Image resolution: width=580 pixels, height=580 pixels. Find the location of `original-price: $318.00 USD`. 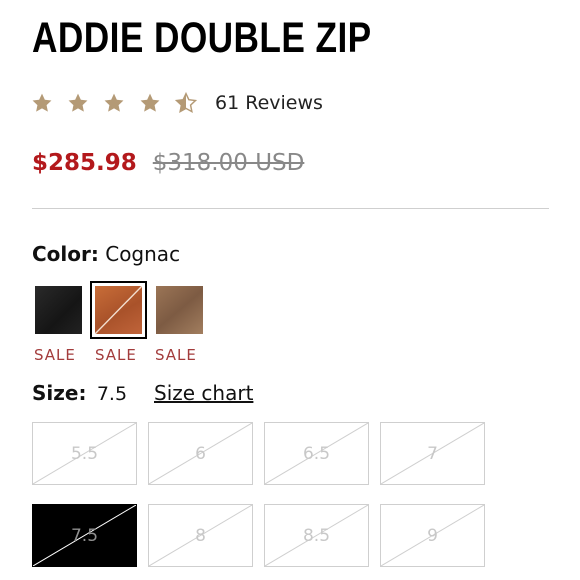

original-price: $318.00 USD is located at coordinates (228, 163).